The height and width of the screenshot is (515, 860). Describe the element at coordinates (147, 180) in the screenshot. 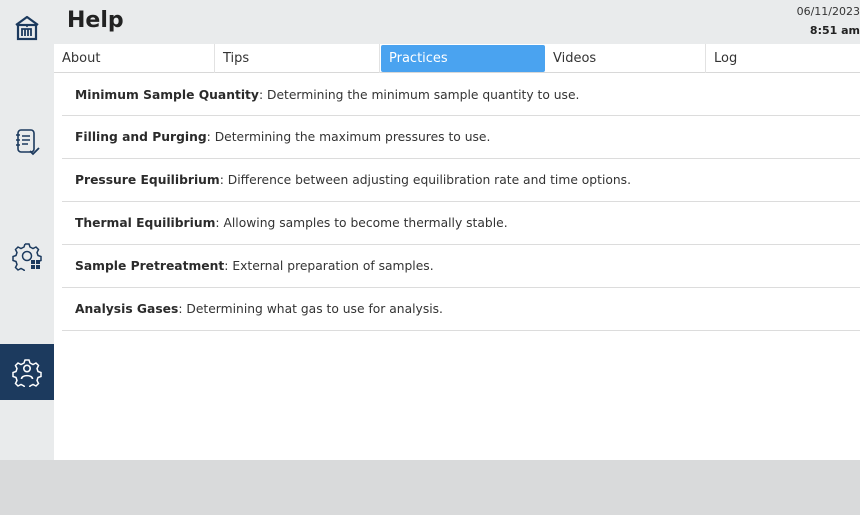

I see `list-item-title: Pressure Equilibrium` at that location.